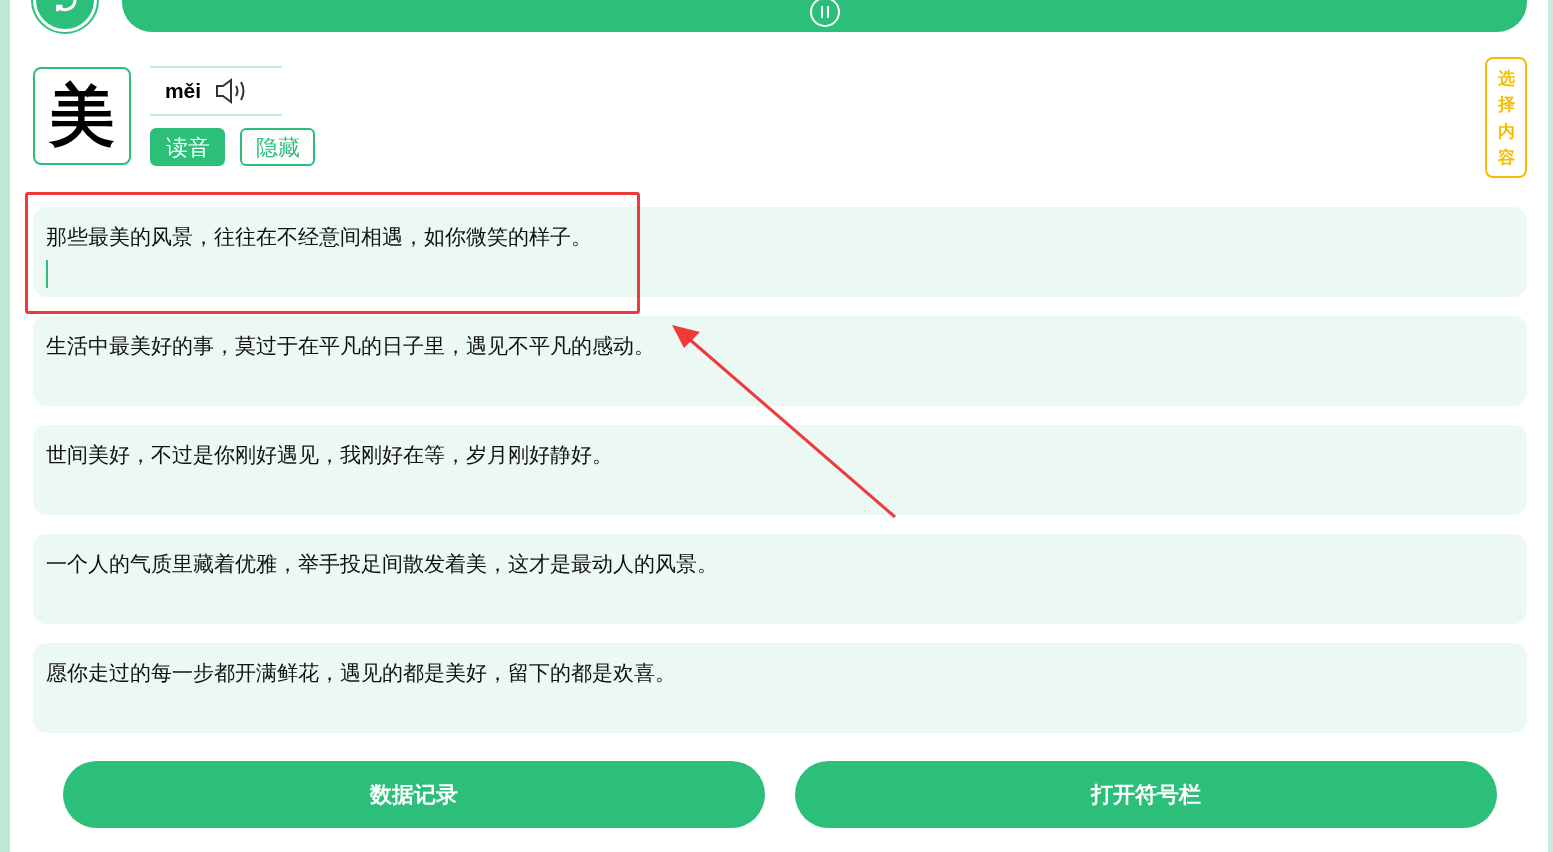 The width and height of the screenshot is (1553, 852). Describe the element at coordinates (82, 116) in the screenshot. I see `character-card: 美` at that location.